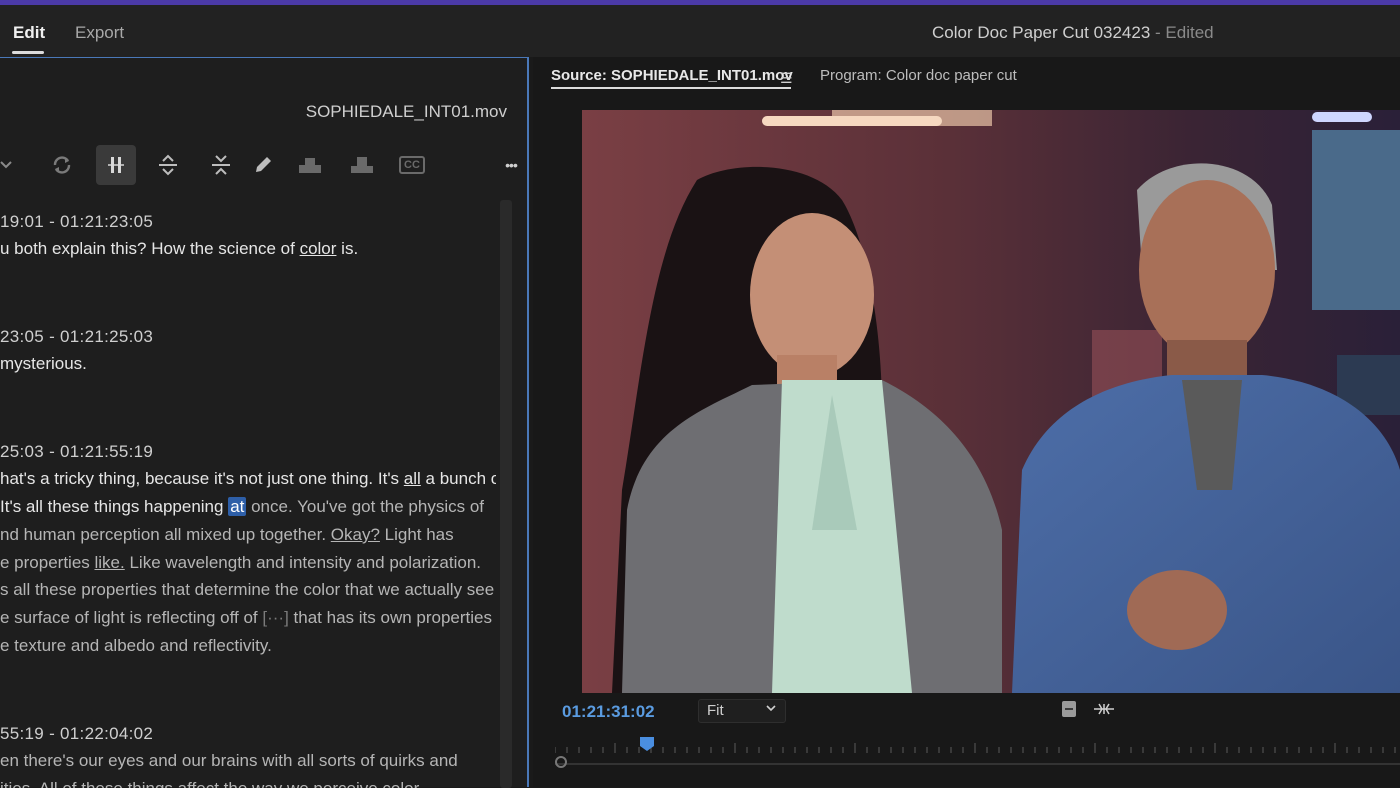 The width and height of the screenshot is (1400, 788). I want to click on collapse-icon, so click(221, 165).